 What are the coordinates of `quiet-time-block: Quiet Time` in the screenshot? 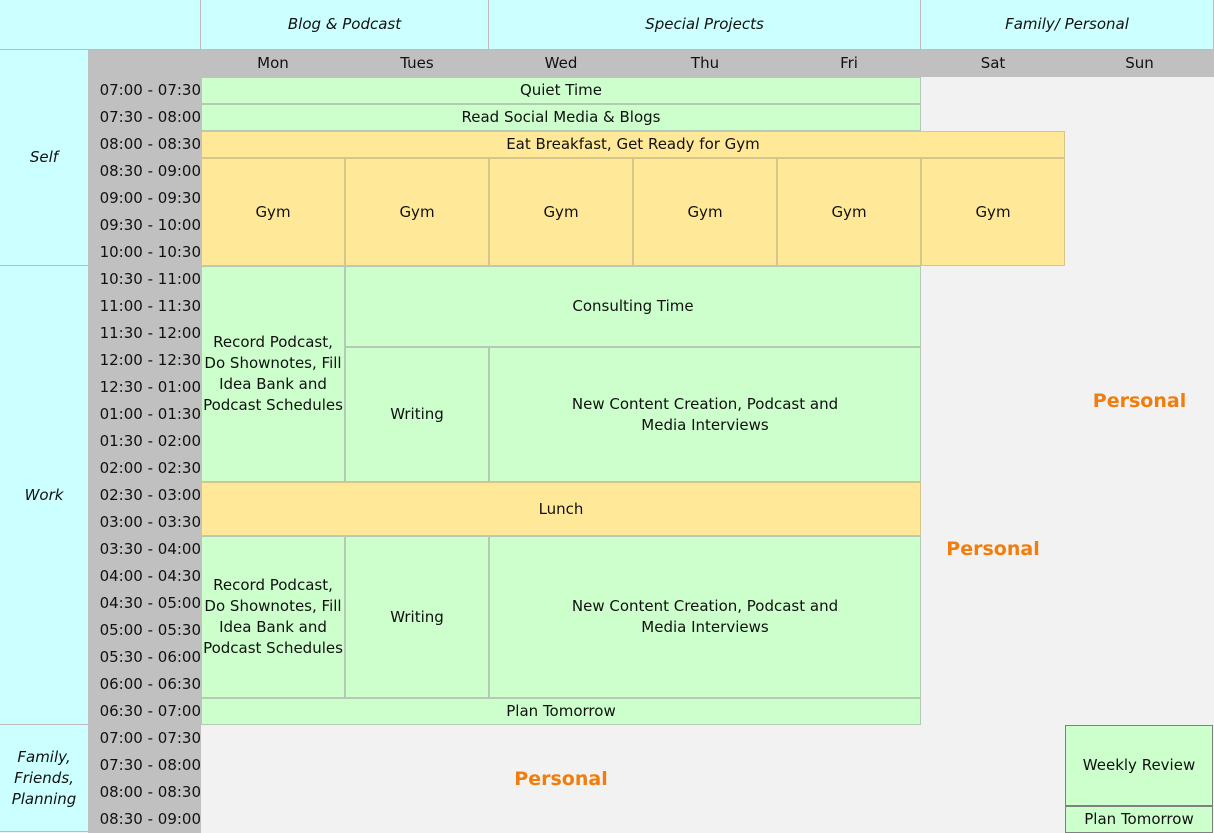 It's located at (561, 90).